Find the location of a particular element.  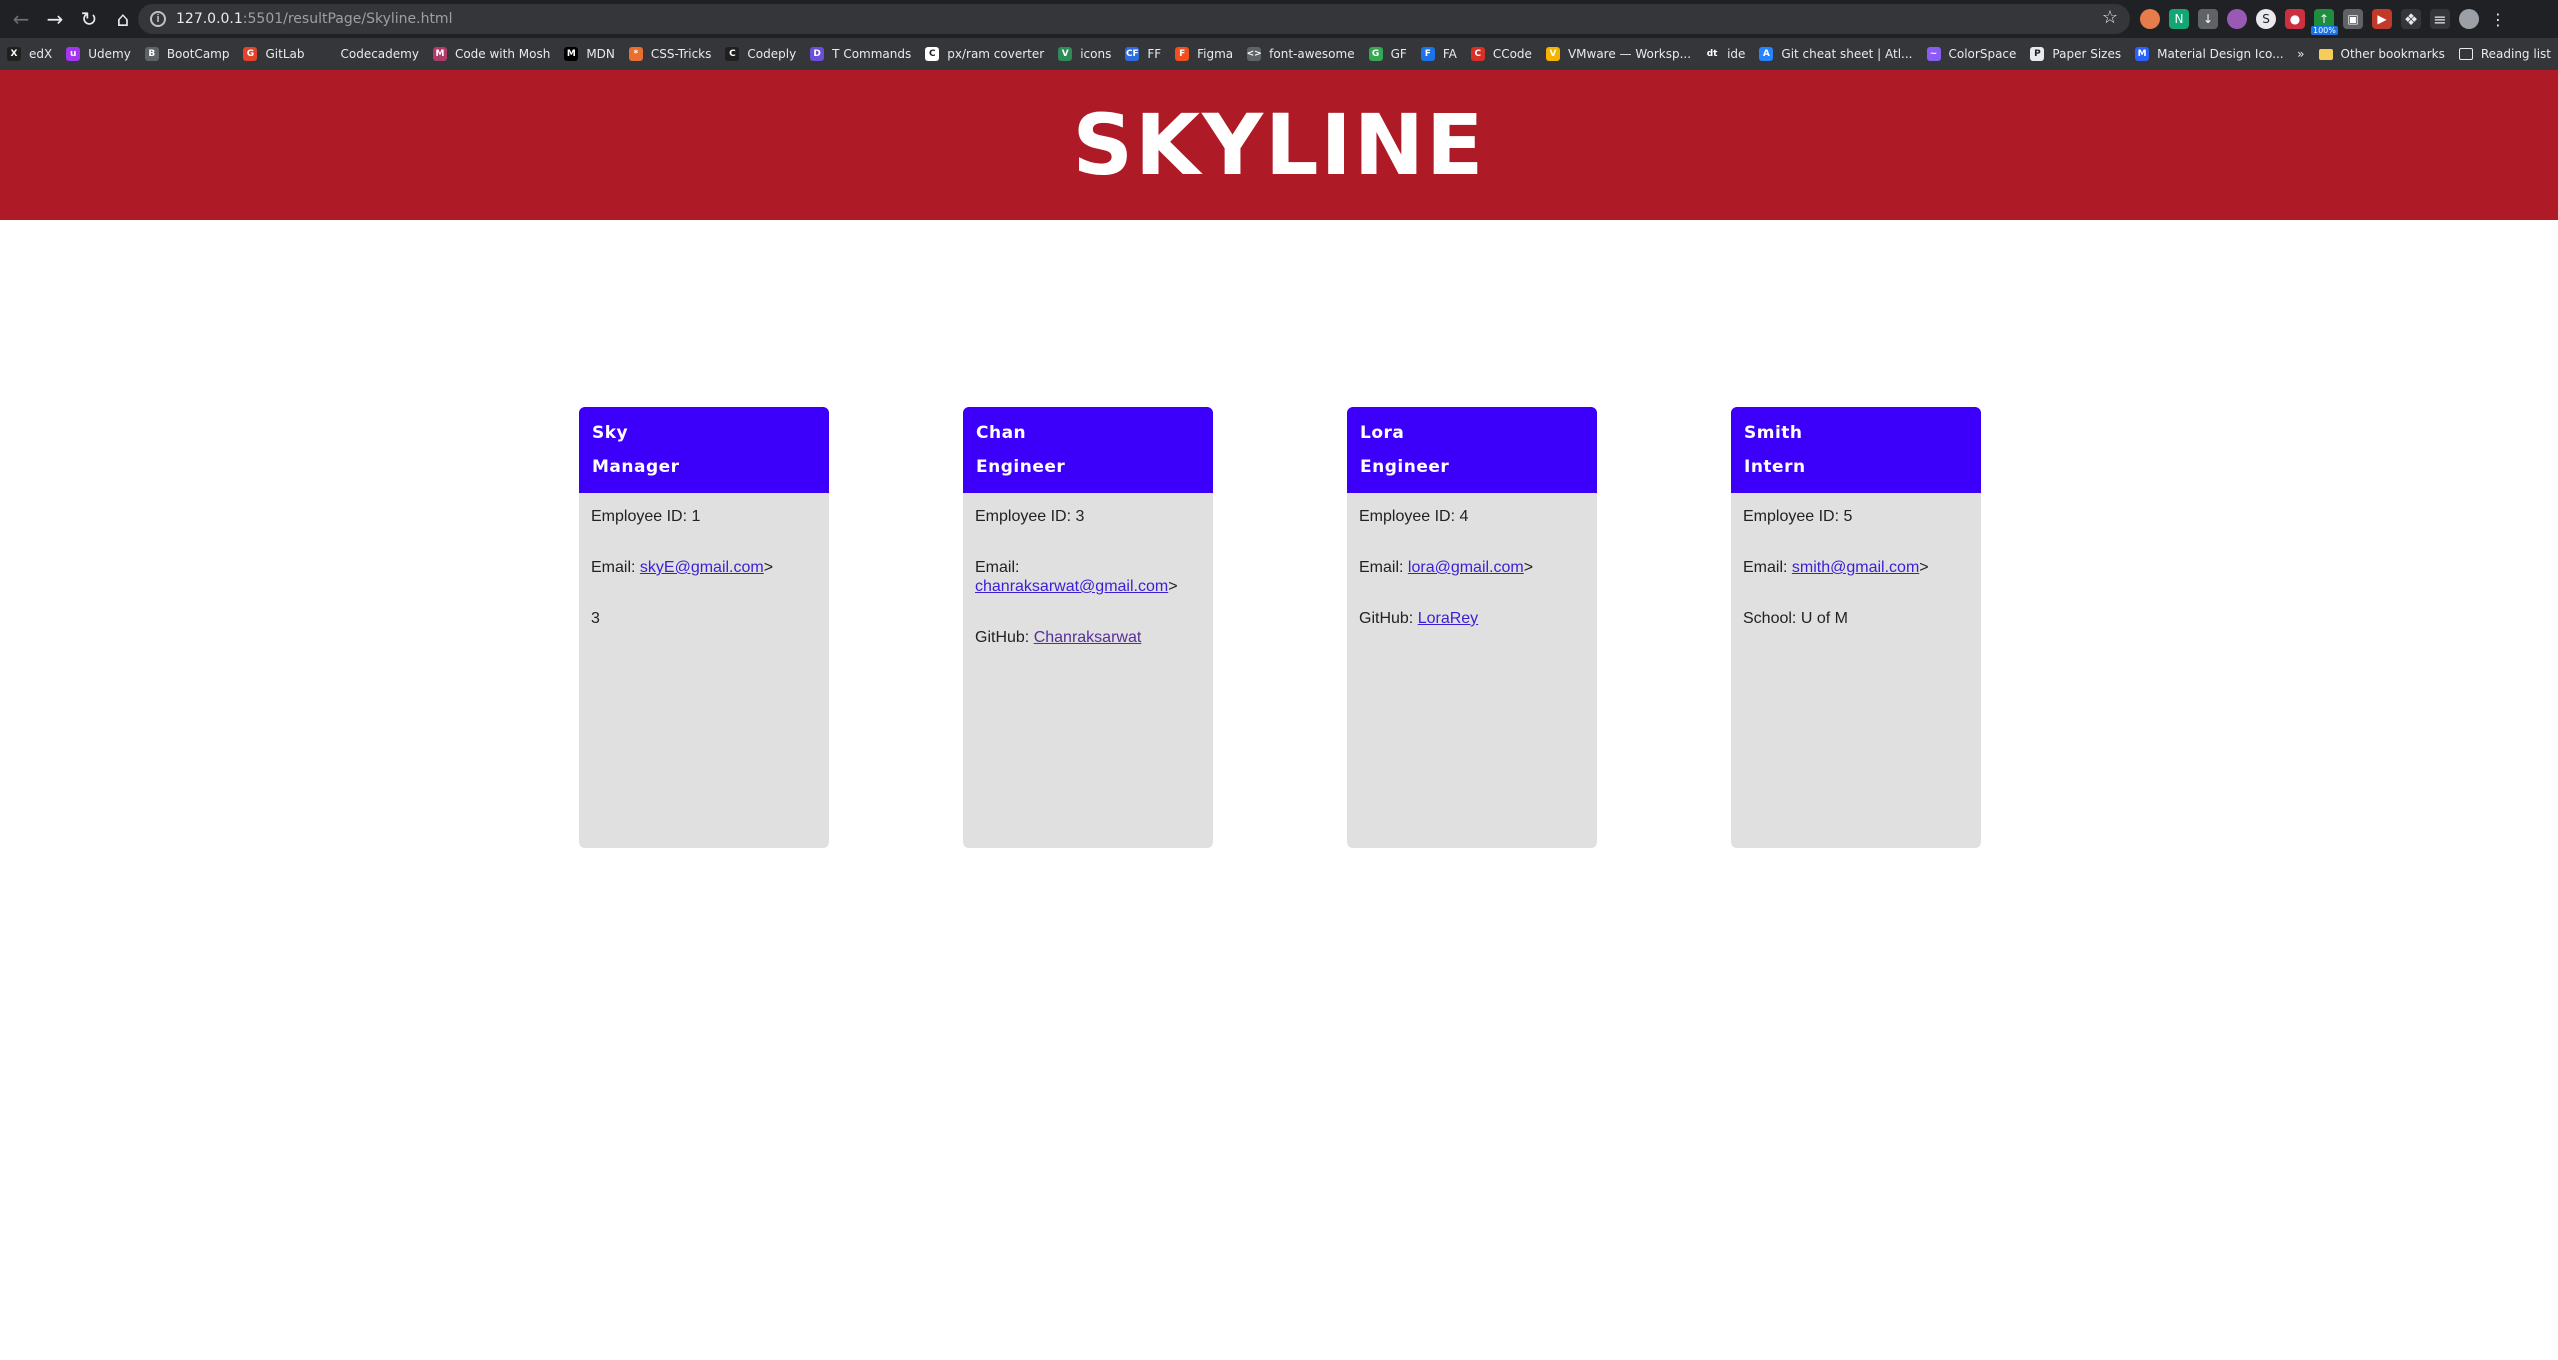

reload-icon: ↻ is located at coordinates (89, 19).